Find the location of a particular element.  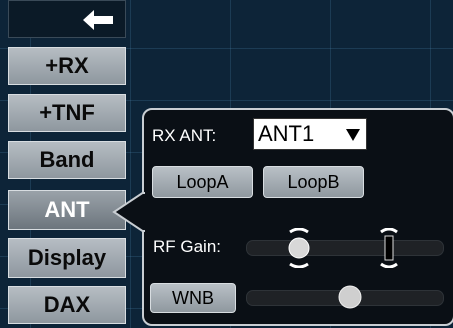

rf-gain-slider-thumb is located at coordinates (299, 248).